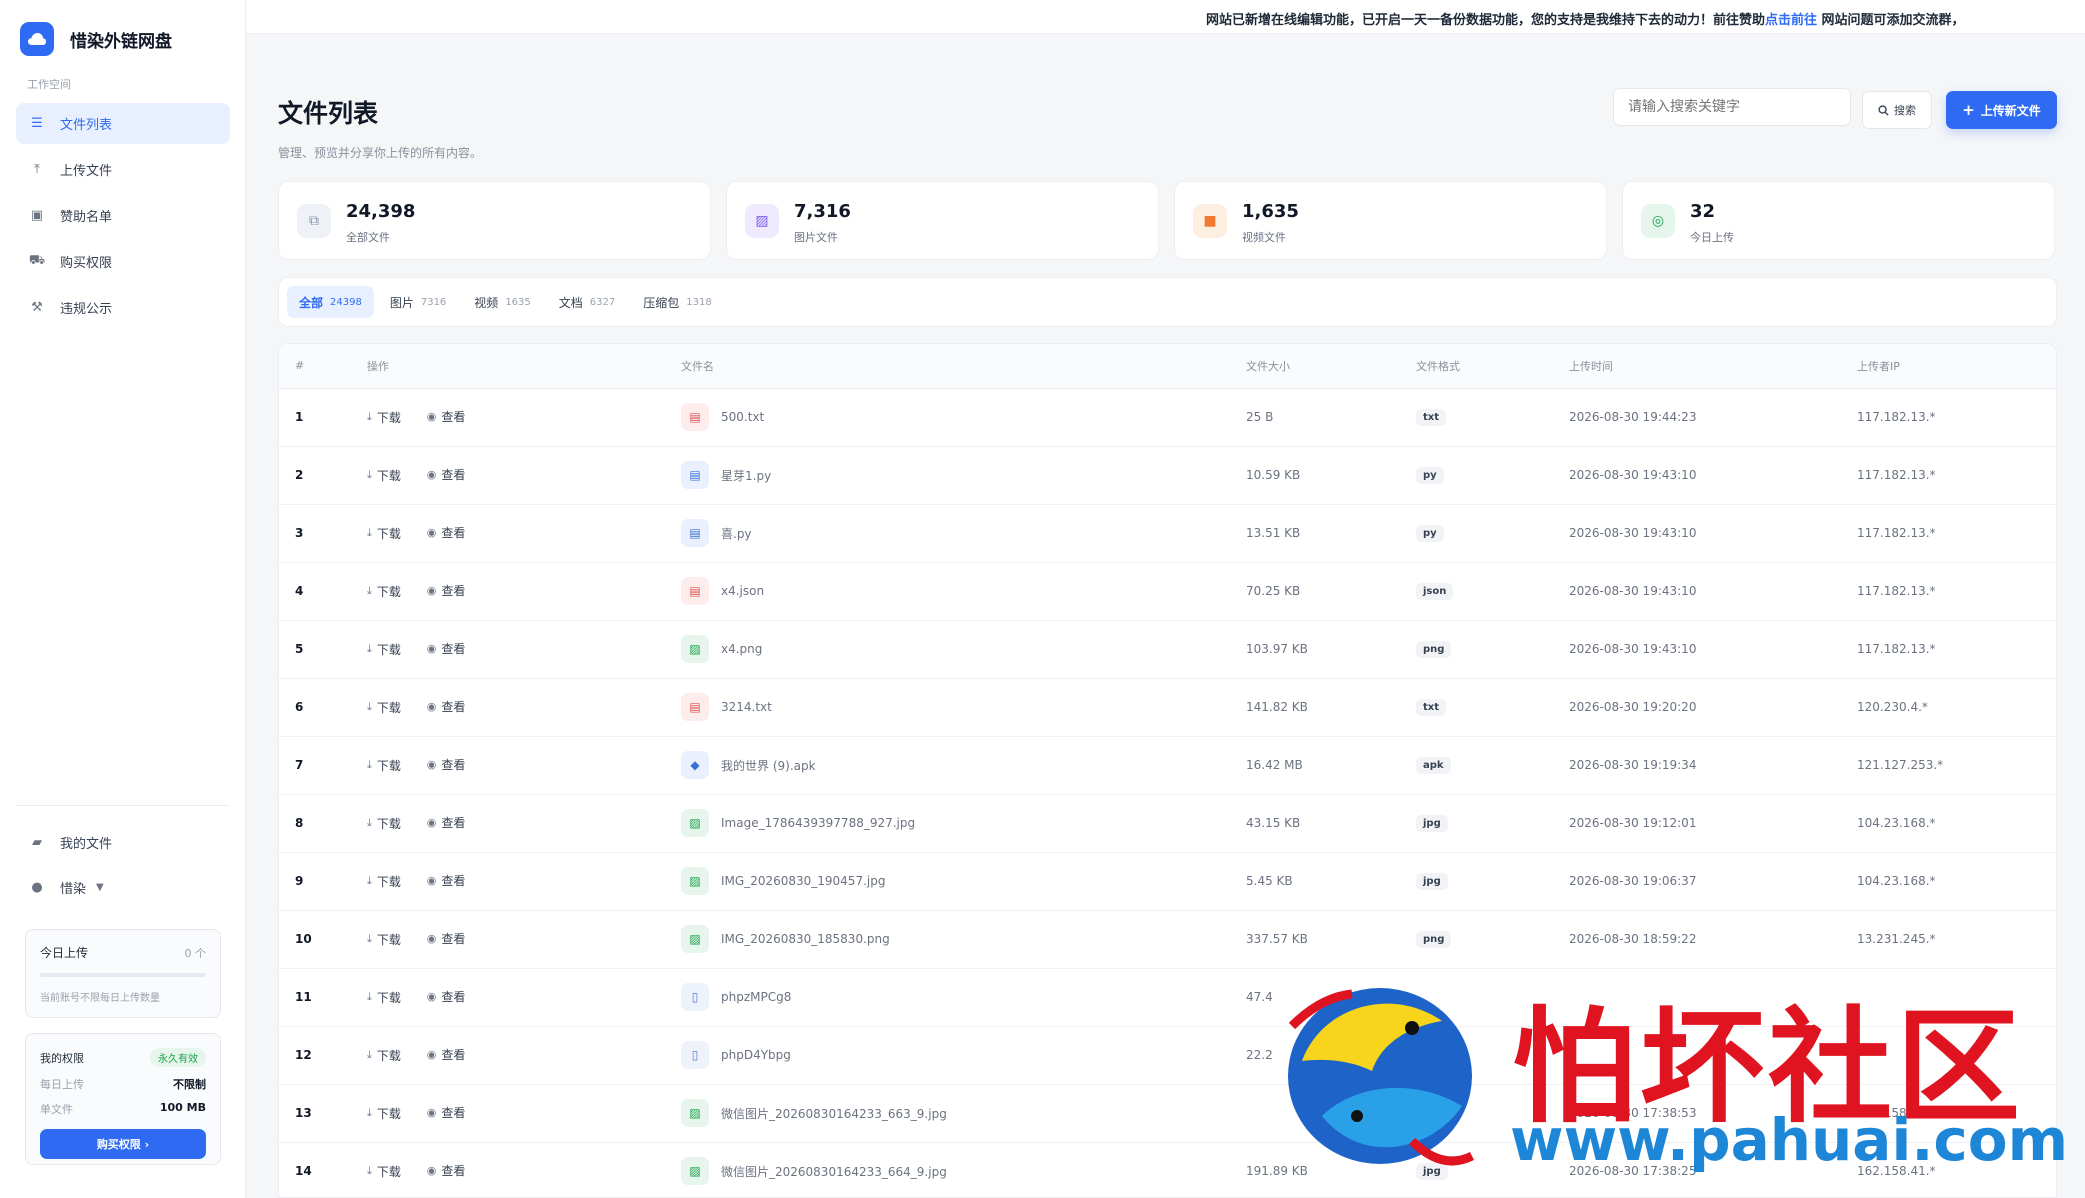 Image resolution: width=2085 pixels, height=1198 pixels. Describe the element at coordinates (963, 881) in the screenshot. I see `file-name-cell: ▨ IMG_20260830_190457.jpg` at that location.